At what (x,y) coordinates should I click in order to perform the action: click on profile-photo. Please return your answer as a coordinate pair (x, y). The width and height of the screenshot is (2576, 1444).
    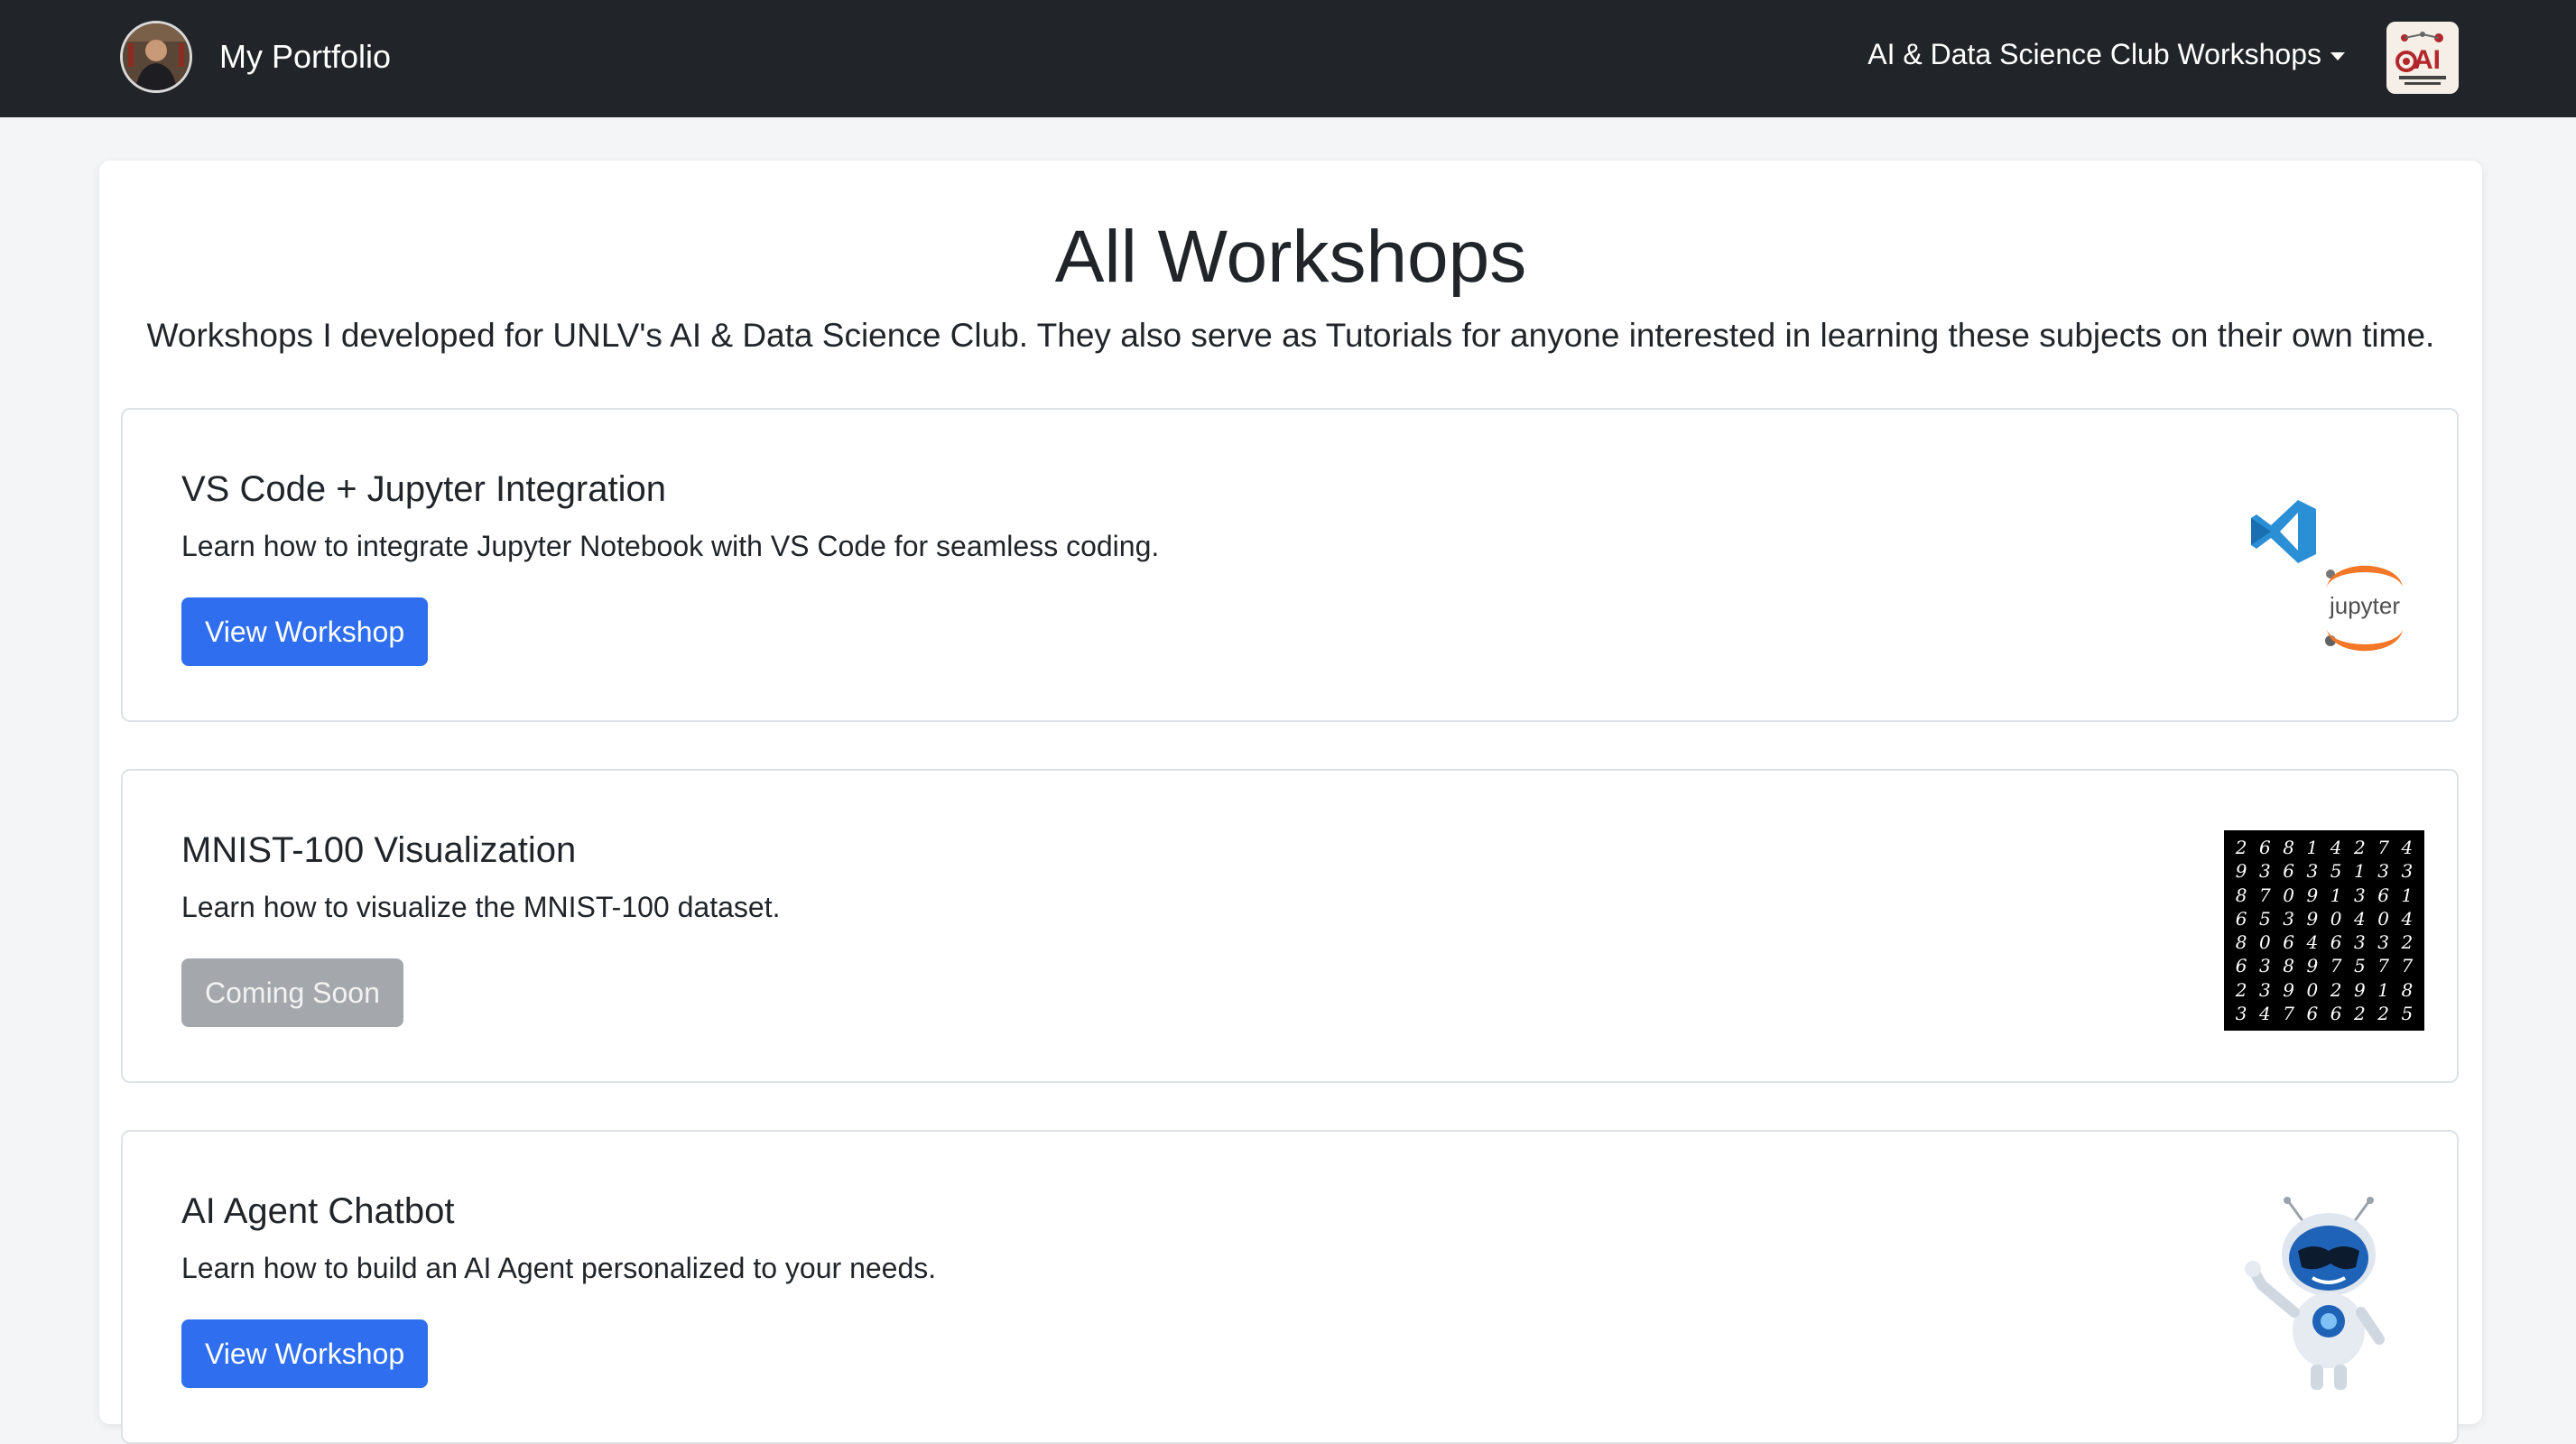
    Looking at the image, I should click on (156, 56).